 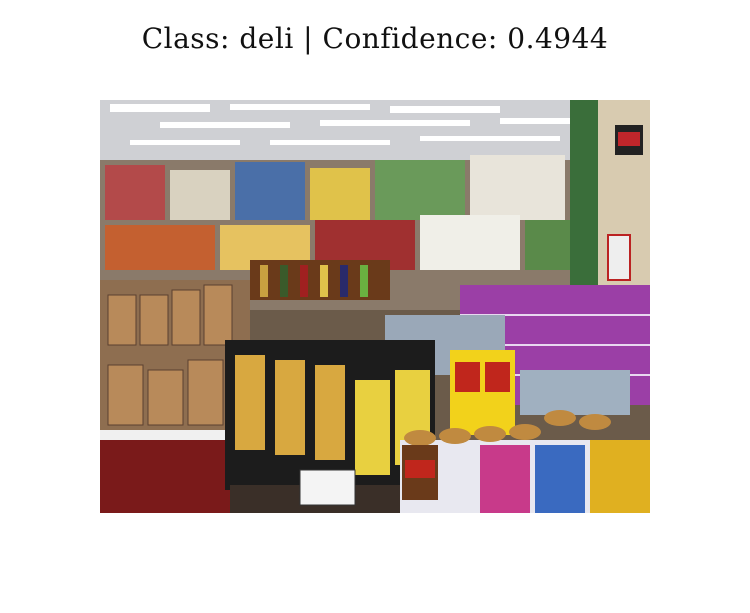 What do you see at coordinates (337, 212) in the screenshot?
I see `back-shelf-products` at bounding box center [337, 212].